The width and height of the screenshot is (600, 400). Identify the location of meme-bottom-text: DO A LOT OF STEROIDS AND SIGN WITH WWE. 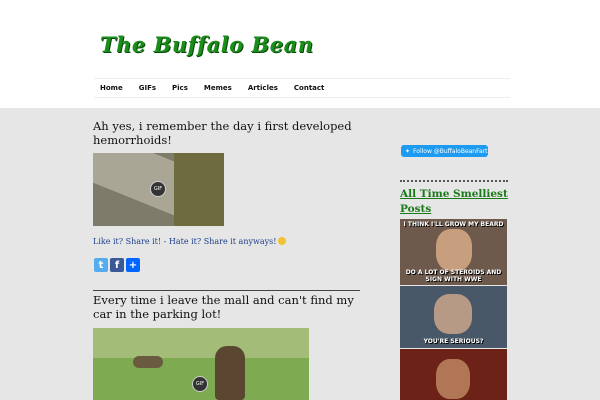
(453, 276).